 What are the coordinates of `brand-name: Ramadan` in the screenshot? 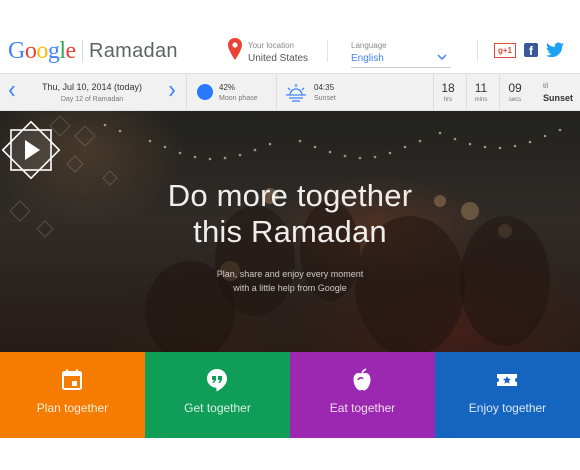 It's located at (133, 51).